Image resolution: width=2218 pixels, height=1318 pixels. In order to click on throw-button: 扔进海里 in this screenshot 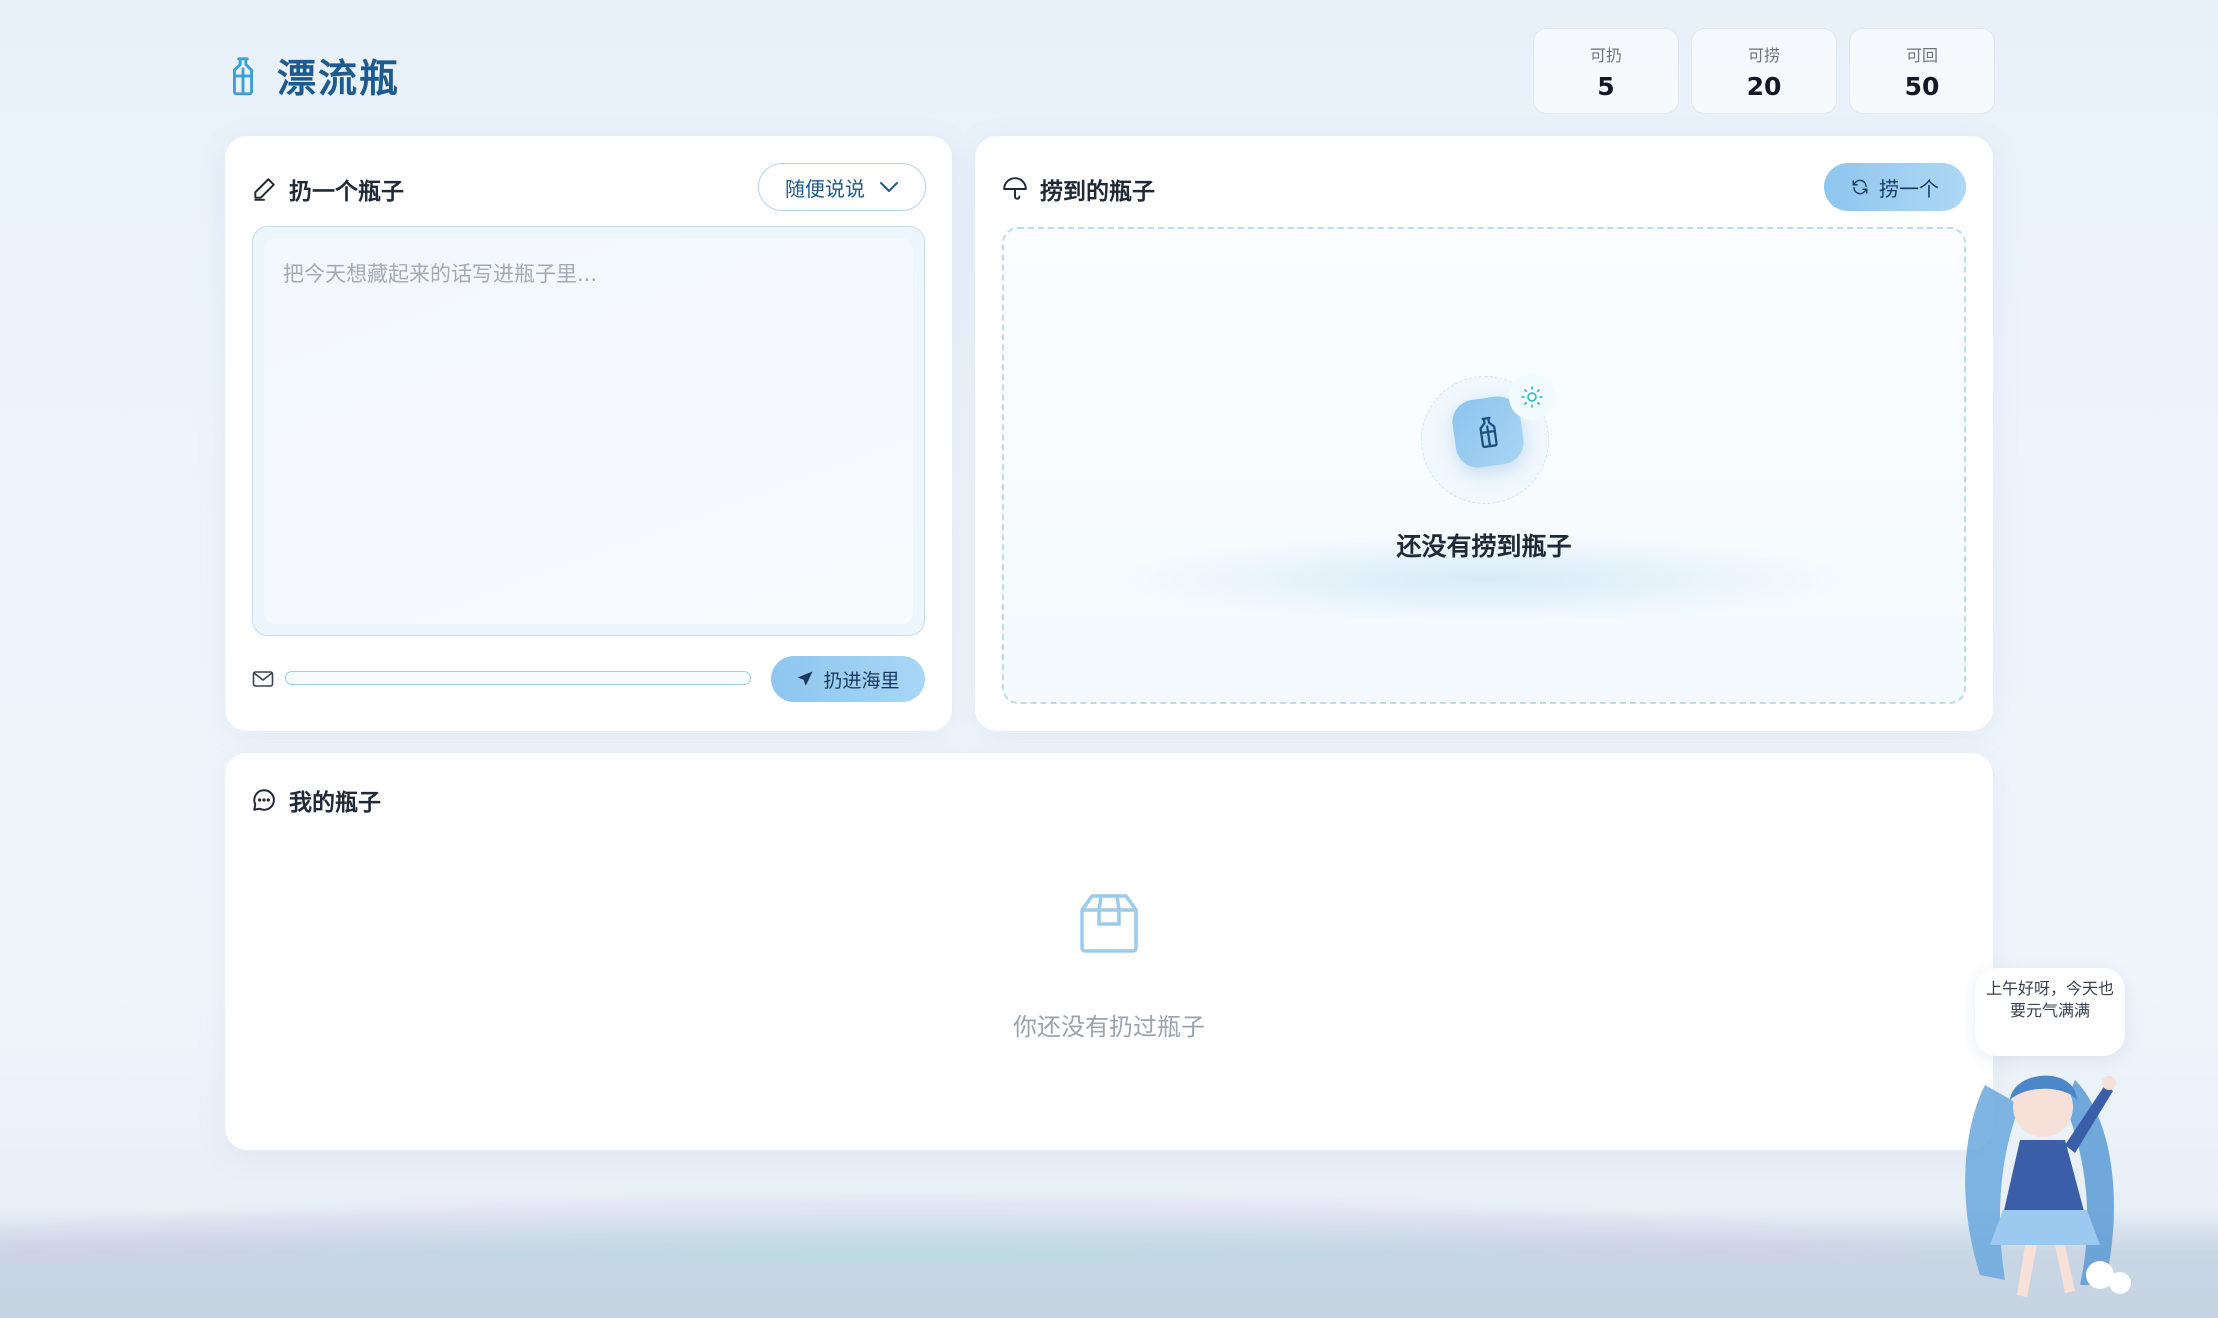, I will do `click(848, 679)`.